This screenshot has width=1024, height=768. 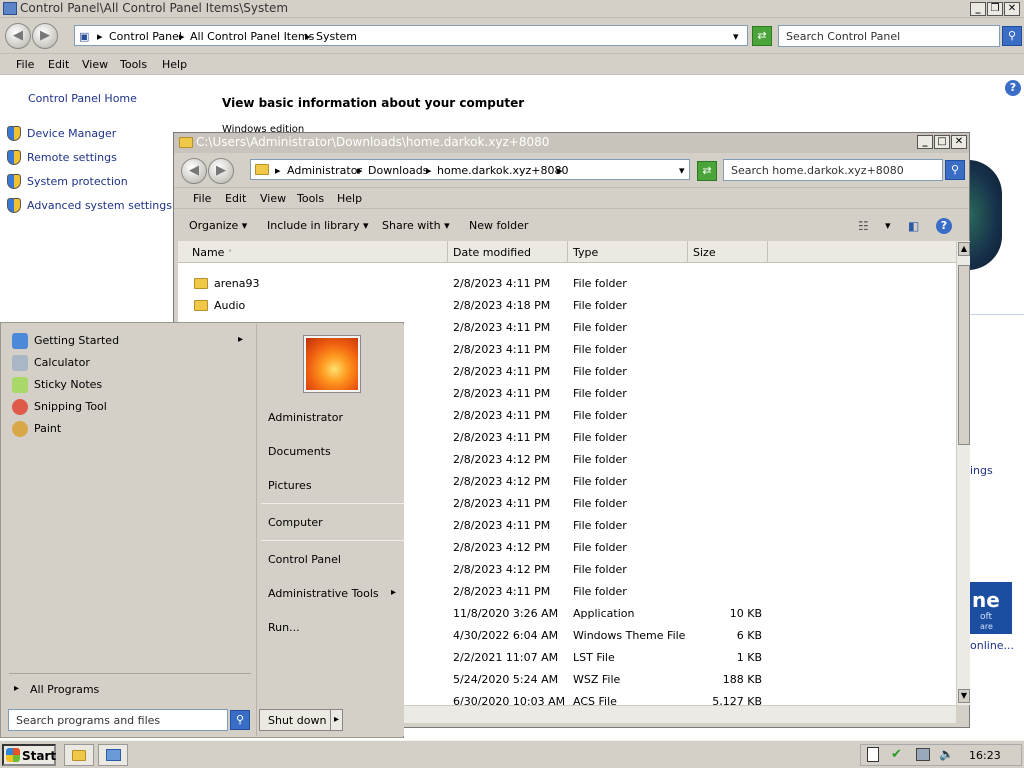 What do you see at coordinates (295, 522) in the screenshot?
I see `start-link-computer: Computer` at bounding box center [295, 522].